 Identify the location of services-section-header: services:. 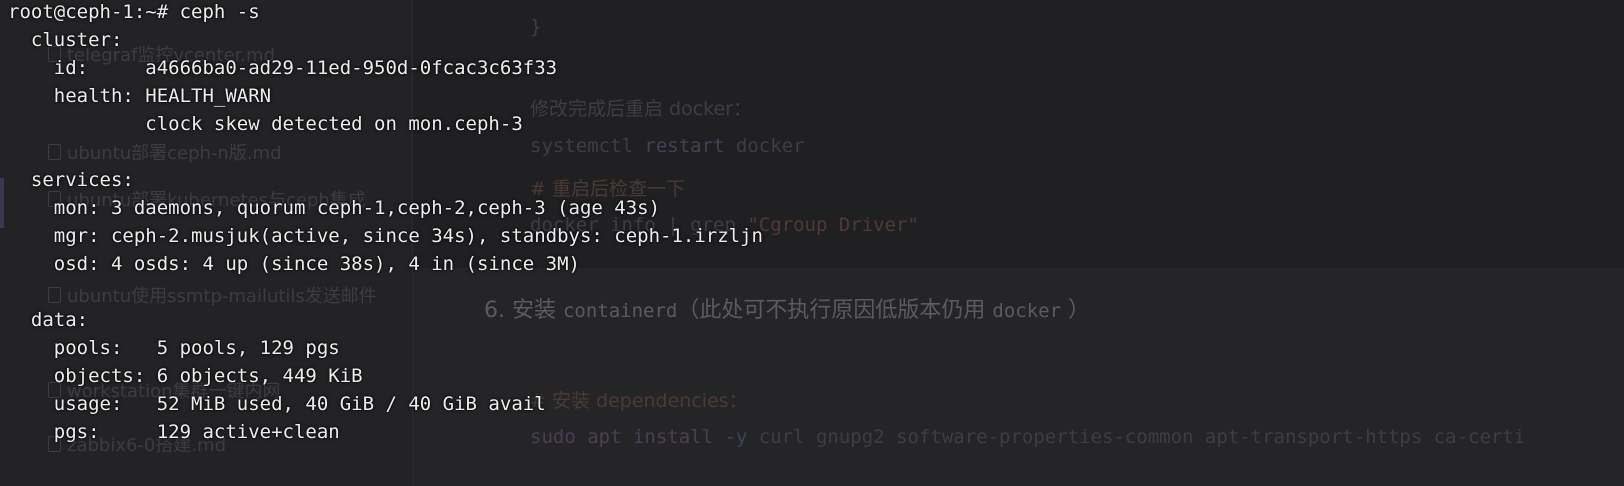
(71, 180).